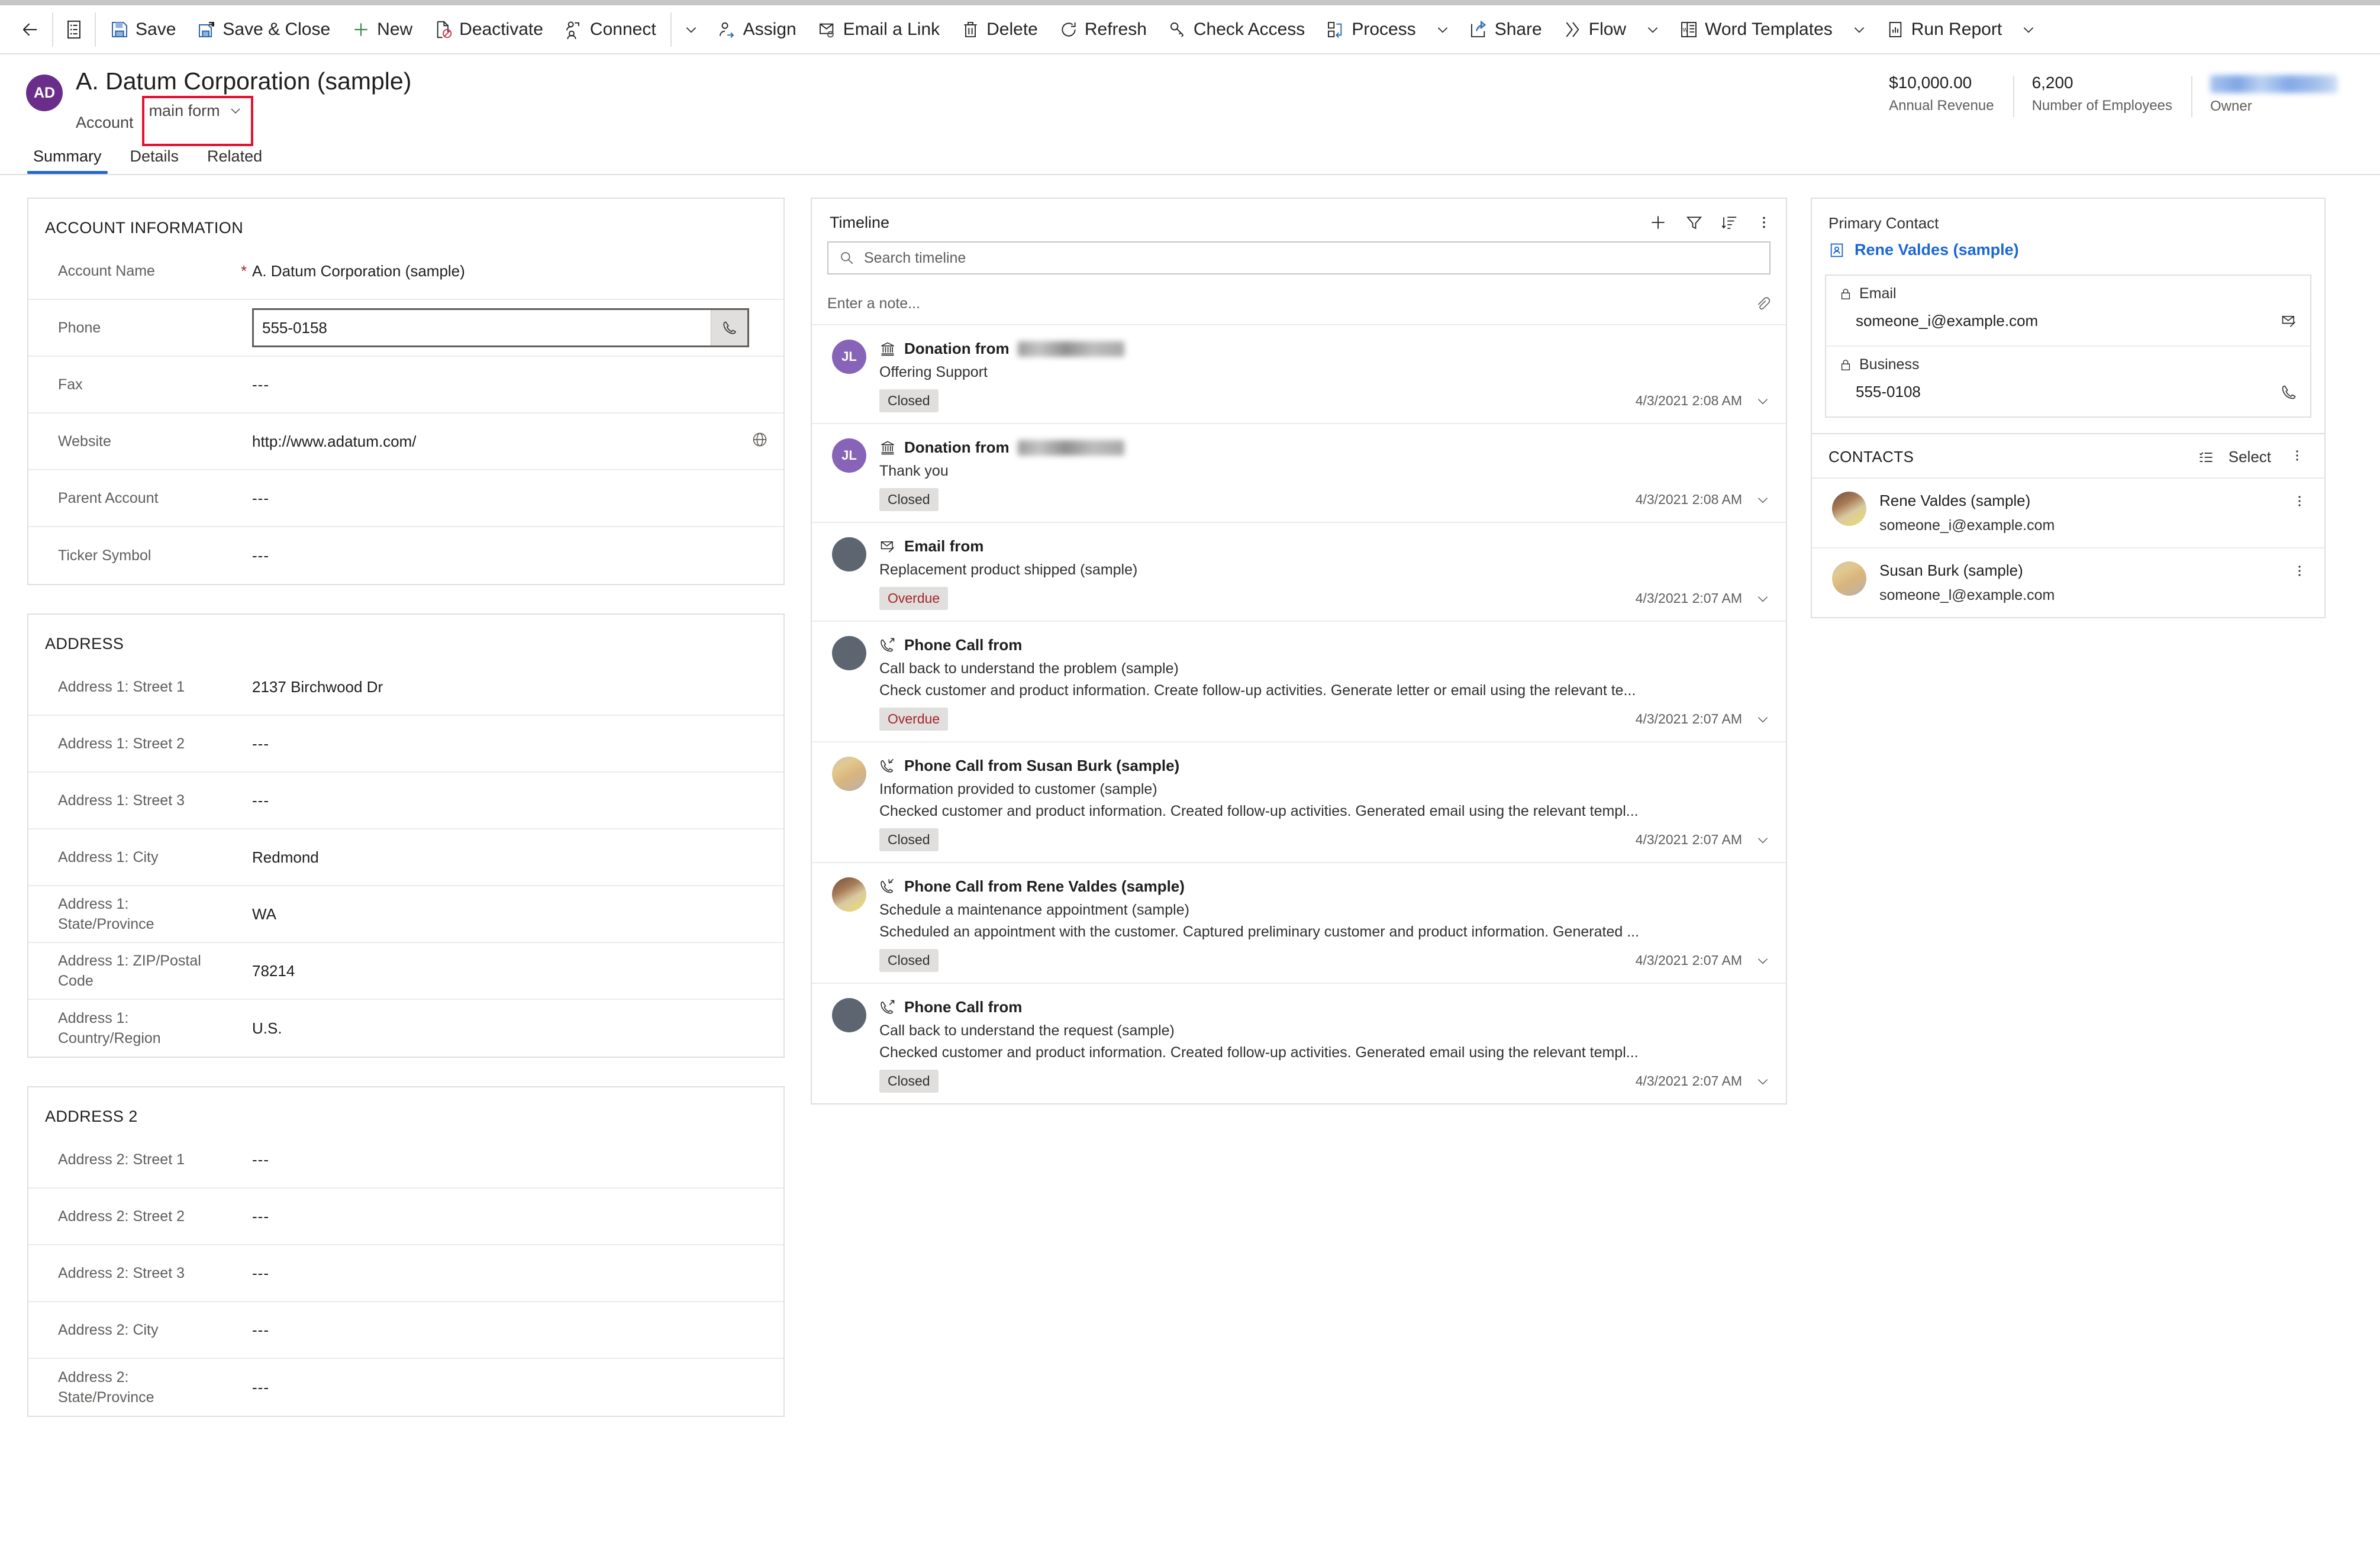  Describe the element at coordinates (909, 1082) in the screenshot. I see `status-badge: Closed` at that location.